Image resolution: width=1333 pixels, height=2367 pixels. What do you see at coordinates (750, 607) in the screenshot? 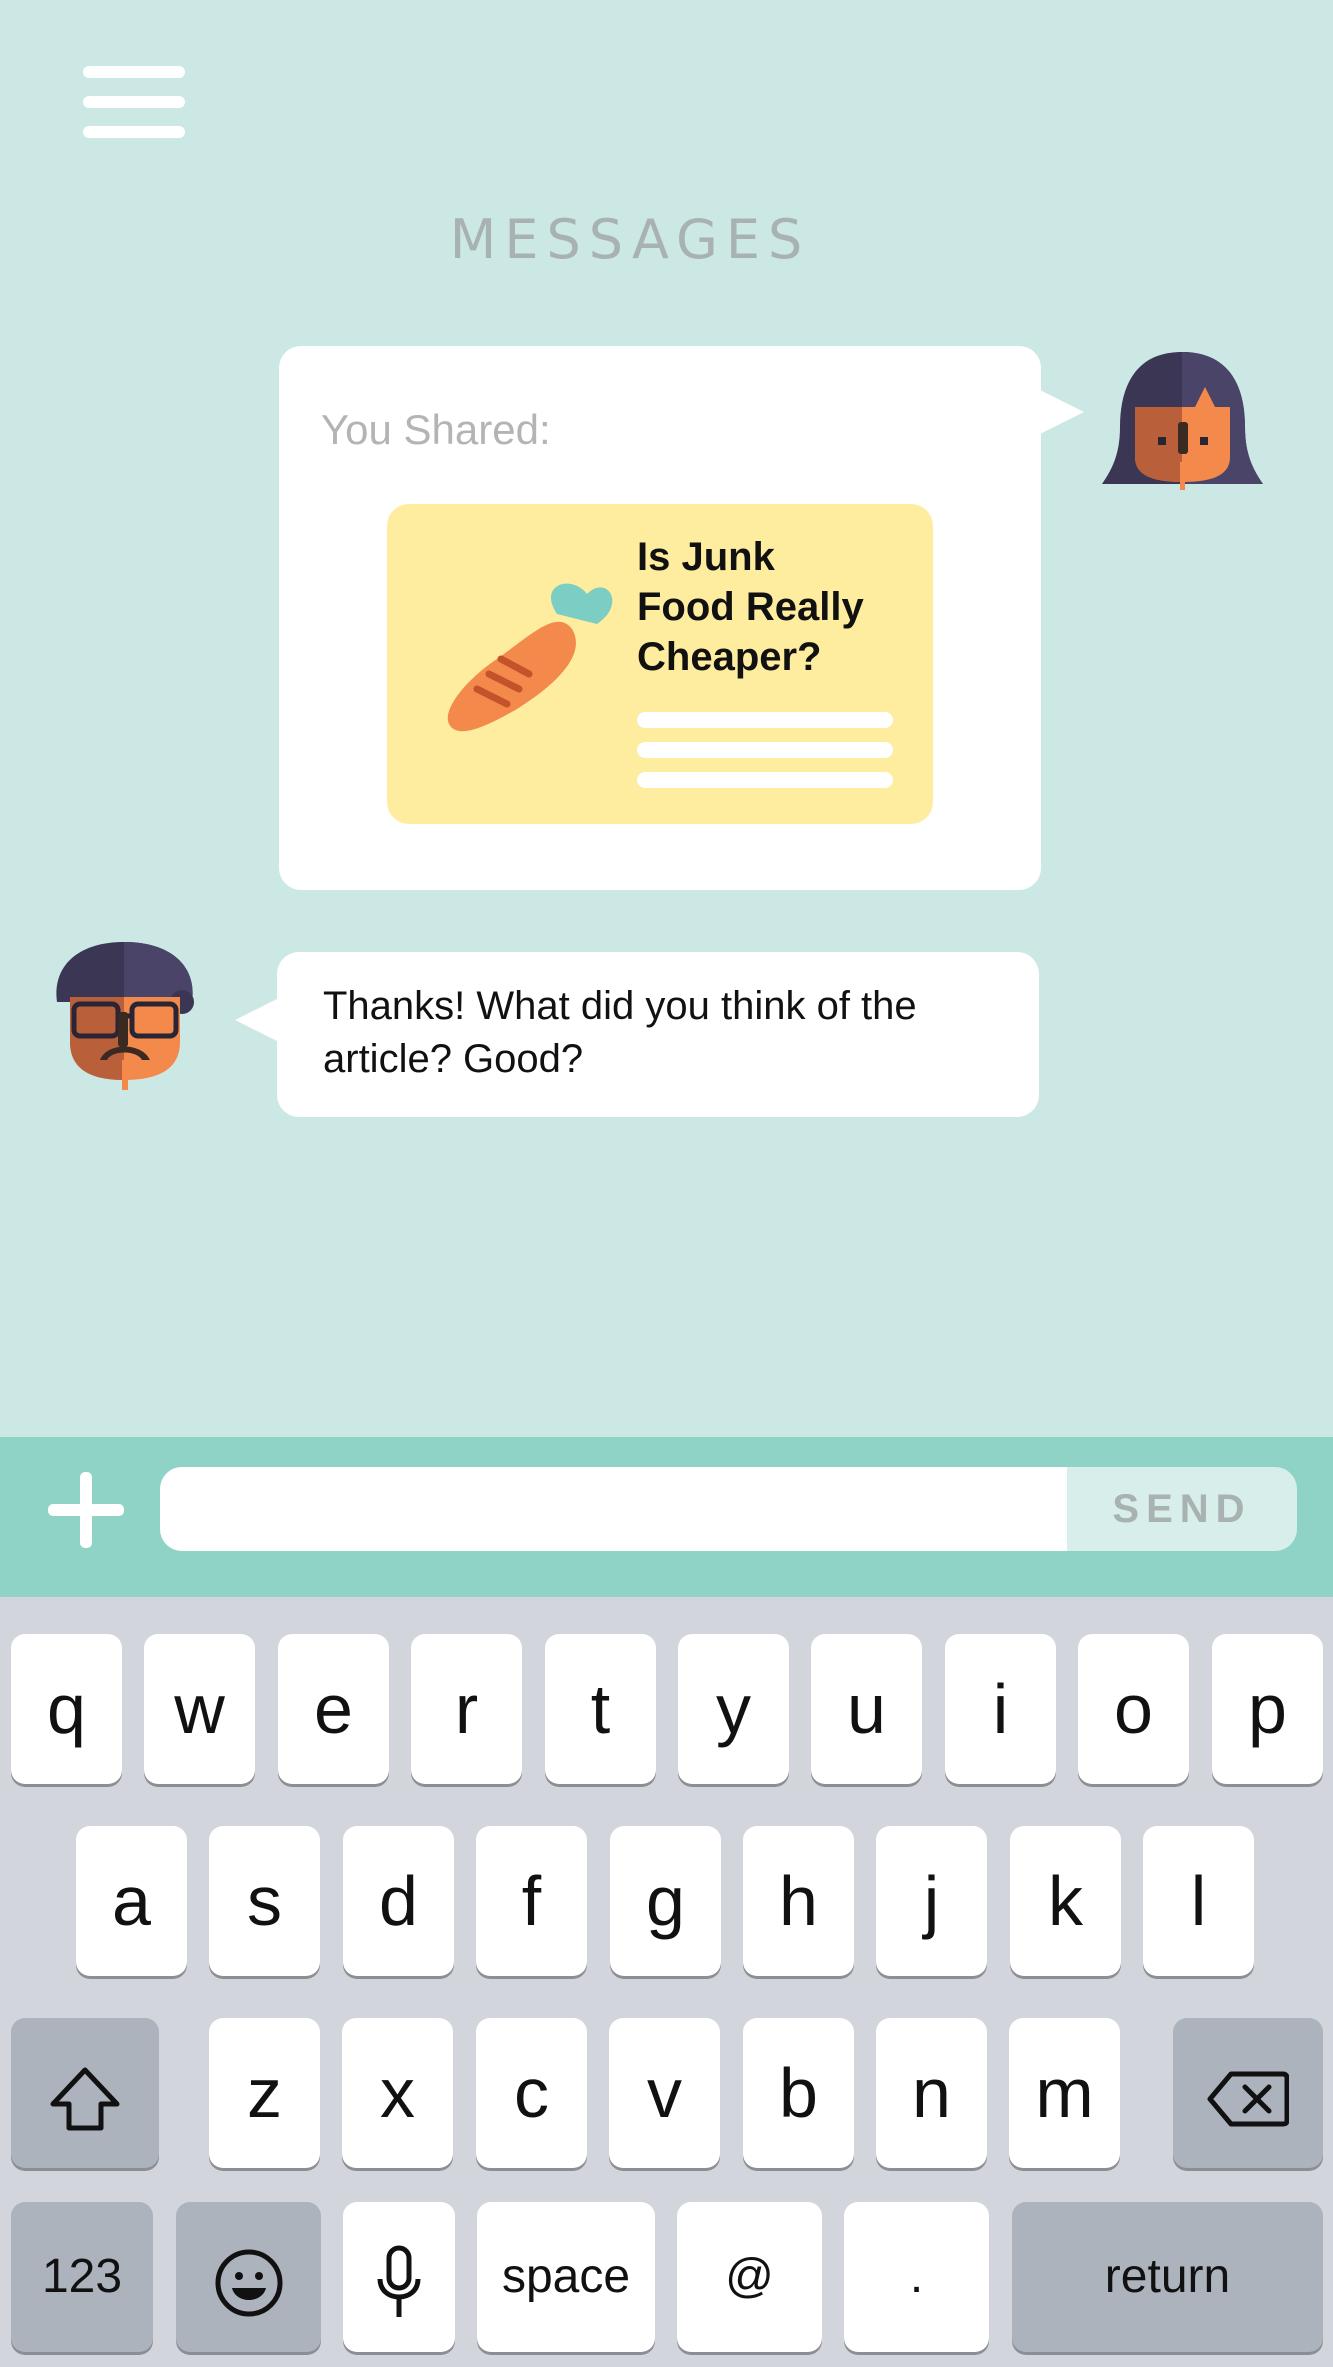
I see `article-title: Is Junk Food Really Cheaper?` at bounding box center [750, 607].